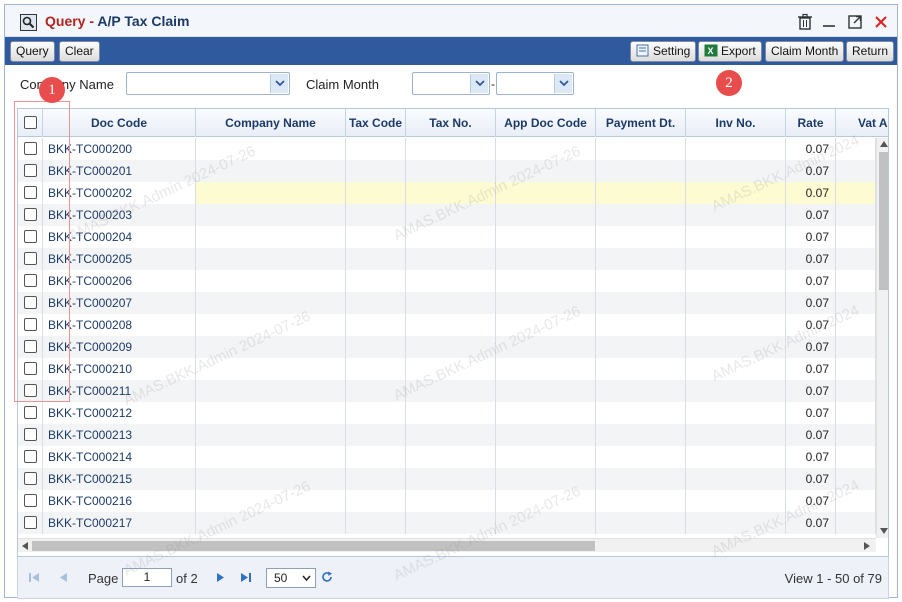 This screenshot has width=902, height=602. What do you see at coordinates (246, 577) in the screenshot?
I see `last-page-icon` at bounding box center [246, 577].